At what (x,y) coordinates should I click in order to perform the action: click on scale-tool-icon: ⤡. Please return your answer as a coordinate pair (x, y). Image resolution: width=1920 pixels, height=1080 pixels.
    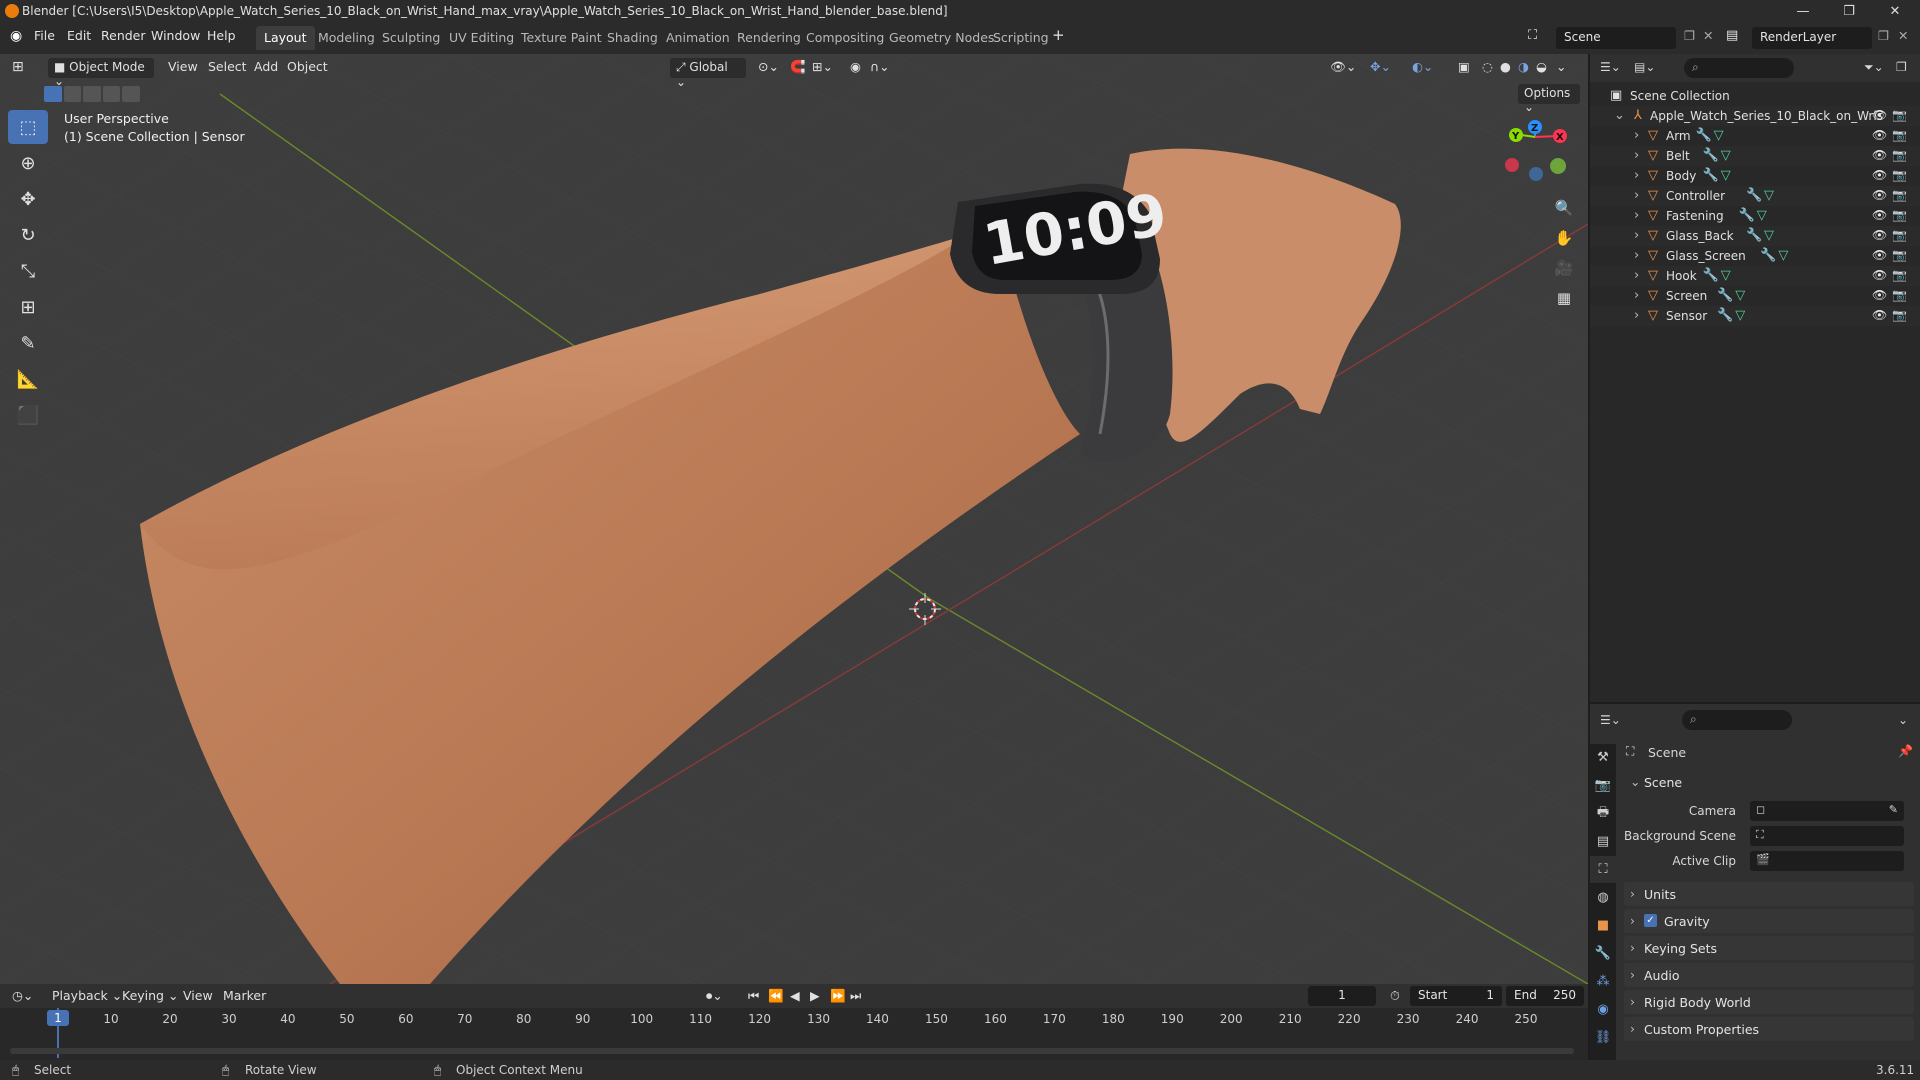
    Looking at the image, I should click on (28, 271).